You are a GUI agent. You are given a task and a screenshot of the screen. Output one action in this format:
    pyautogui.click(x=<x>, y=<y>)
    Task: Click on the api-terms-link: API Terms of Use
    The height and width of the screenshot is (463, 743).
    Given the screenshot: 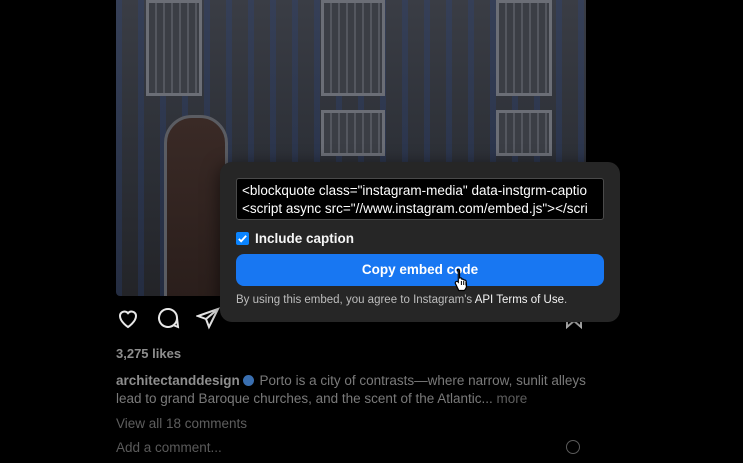 What is the action you would take?
    pyautogui.click(x=519, y=300)
    